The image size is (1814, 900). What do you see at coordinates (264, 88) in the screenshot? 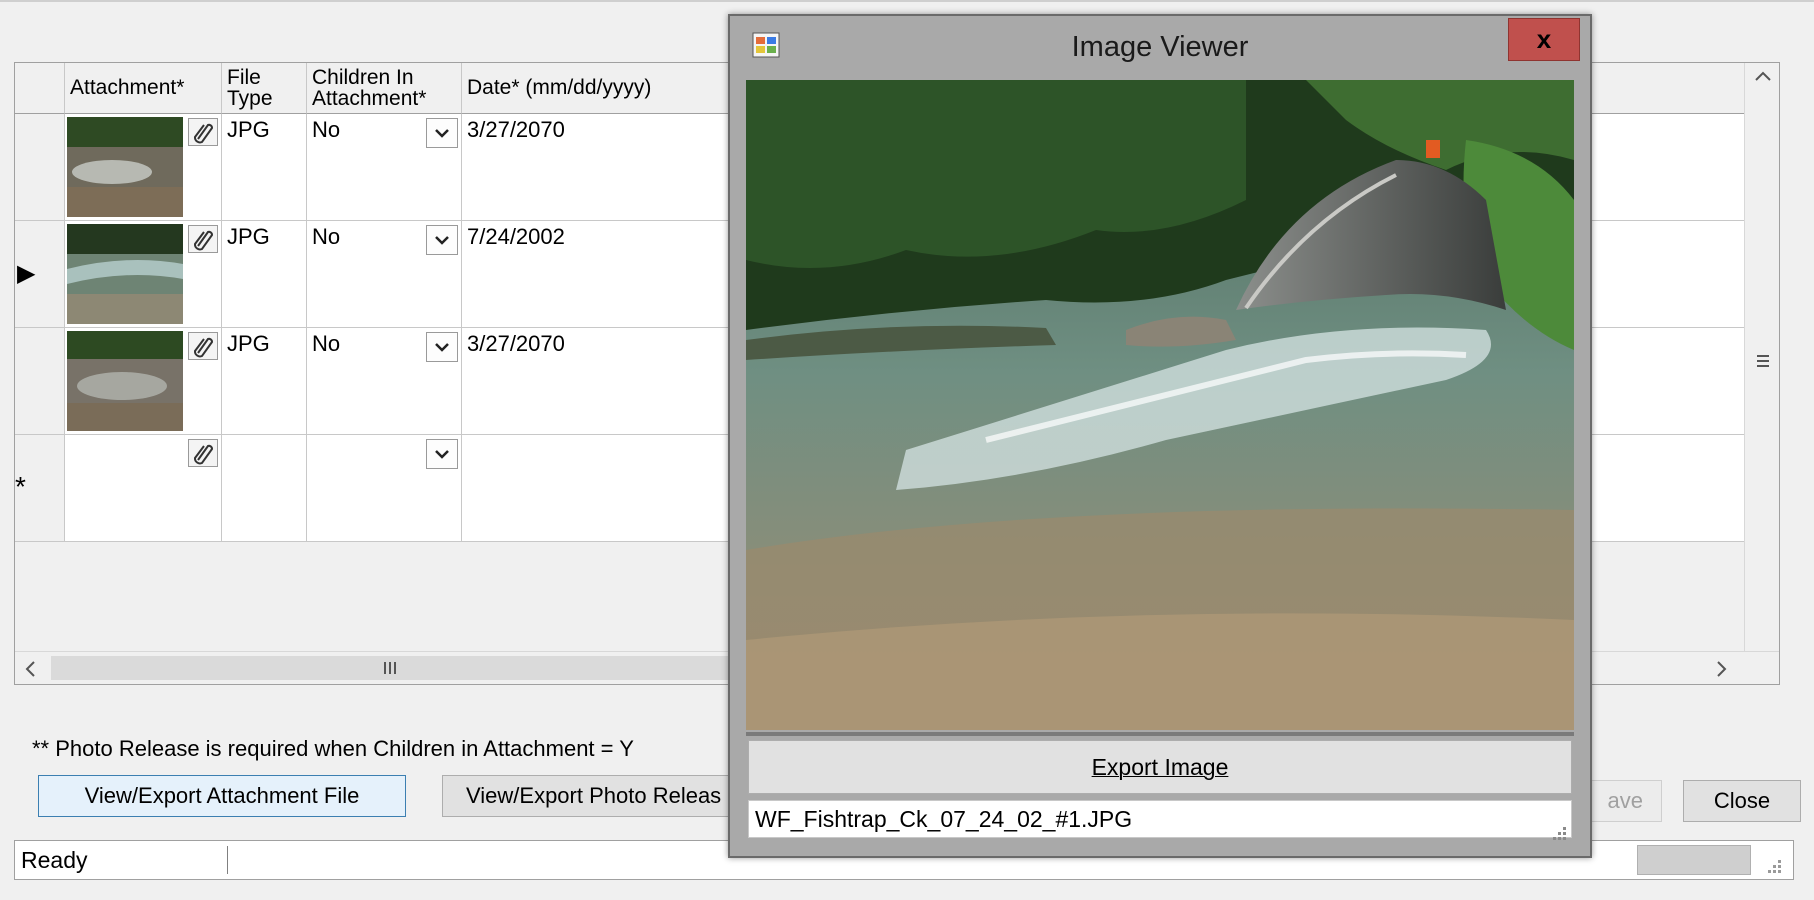
I see `col-header-file-type: File Type` at bounding box center [264, 88].